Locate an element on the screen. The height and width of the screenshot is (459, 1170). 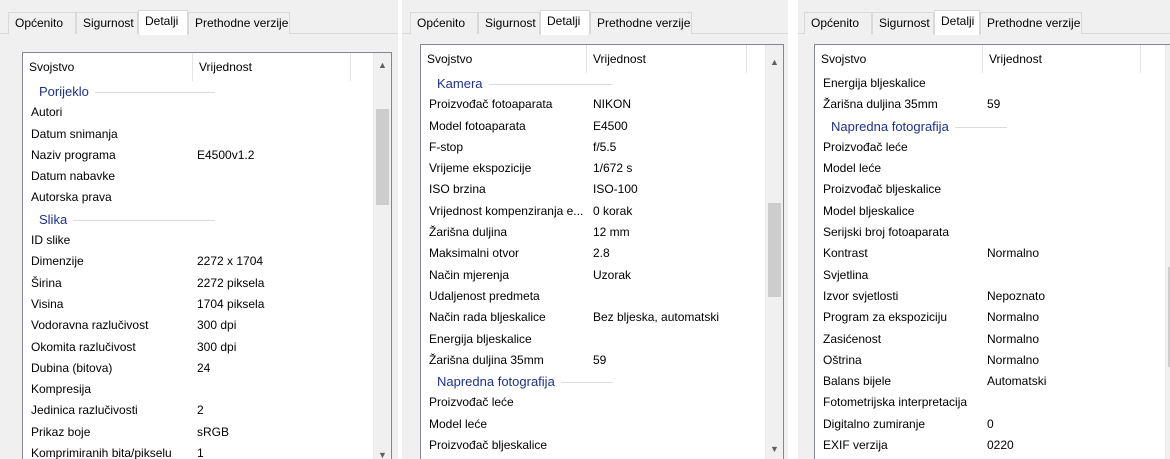
property-row: Dubina (bitova) 24 is located at coordinates (198, 368).